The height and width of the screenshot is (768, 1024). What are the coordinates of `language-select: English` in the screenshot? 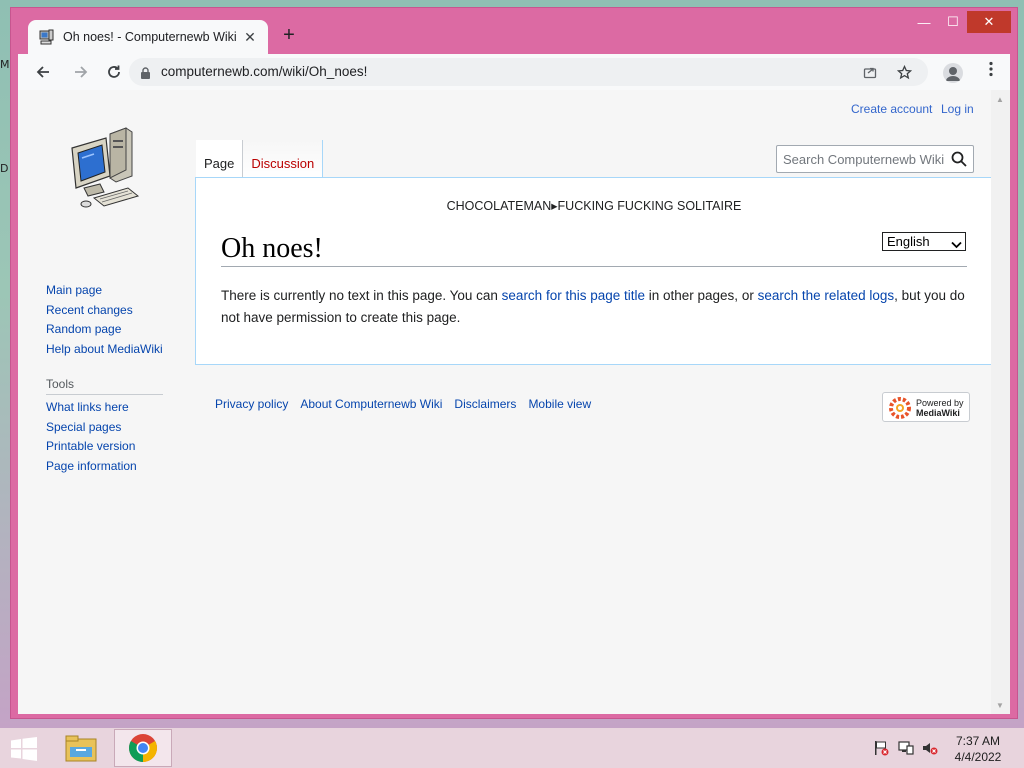 It's located at (924, 241).